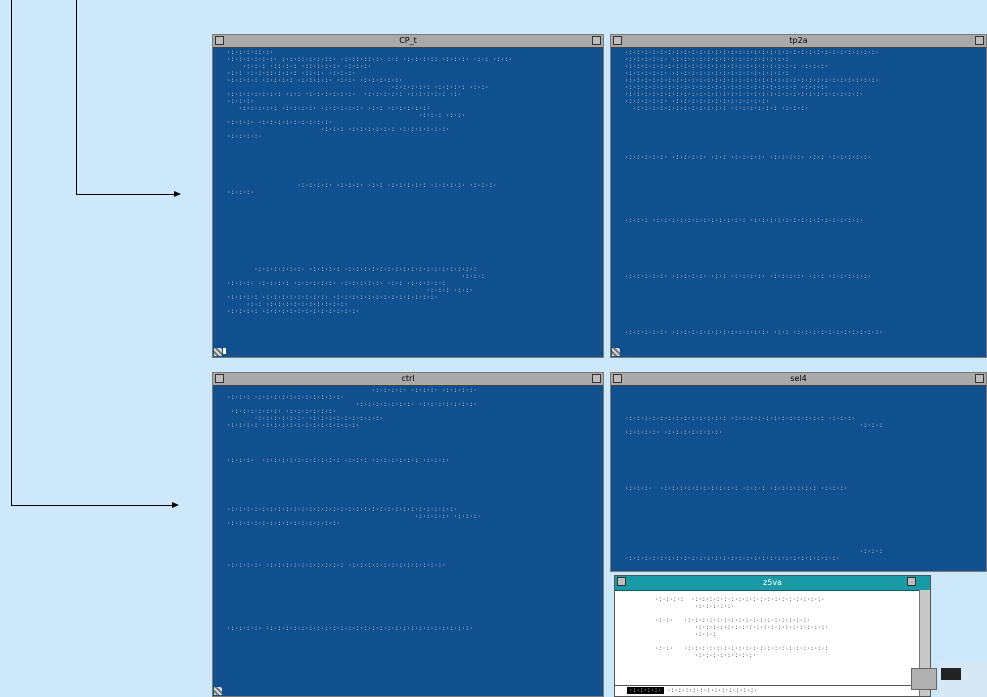 The height and width of the screenshot is (697, 987). Describe the element at coordinates (766, 690) in the screenshot. I see `help-input-line: ·:·:·:·:· ·:·:·:·:·:·:·:·:·:·:·:·:·` at that location.